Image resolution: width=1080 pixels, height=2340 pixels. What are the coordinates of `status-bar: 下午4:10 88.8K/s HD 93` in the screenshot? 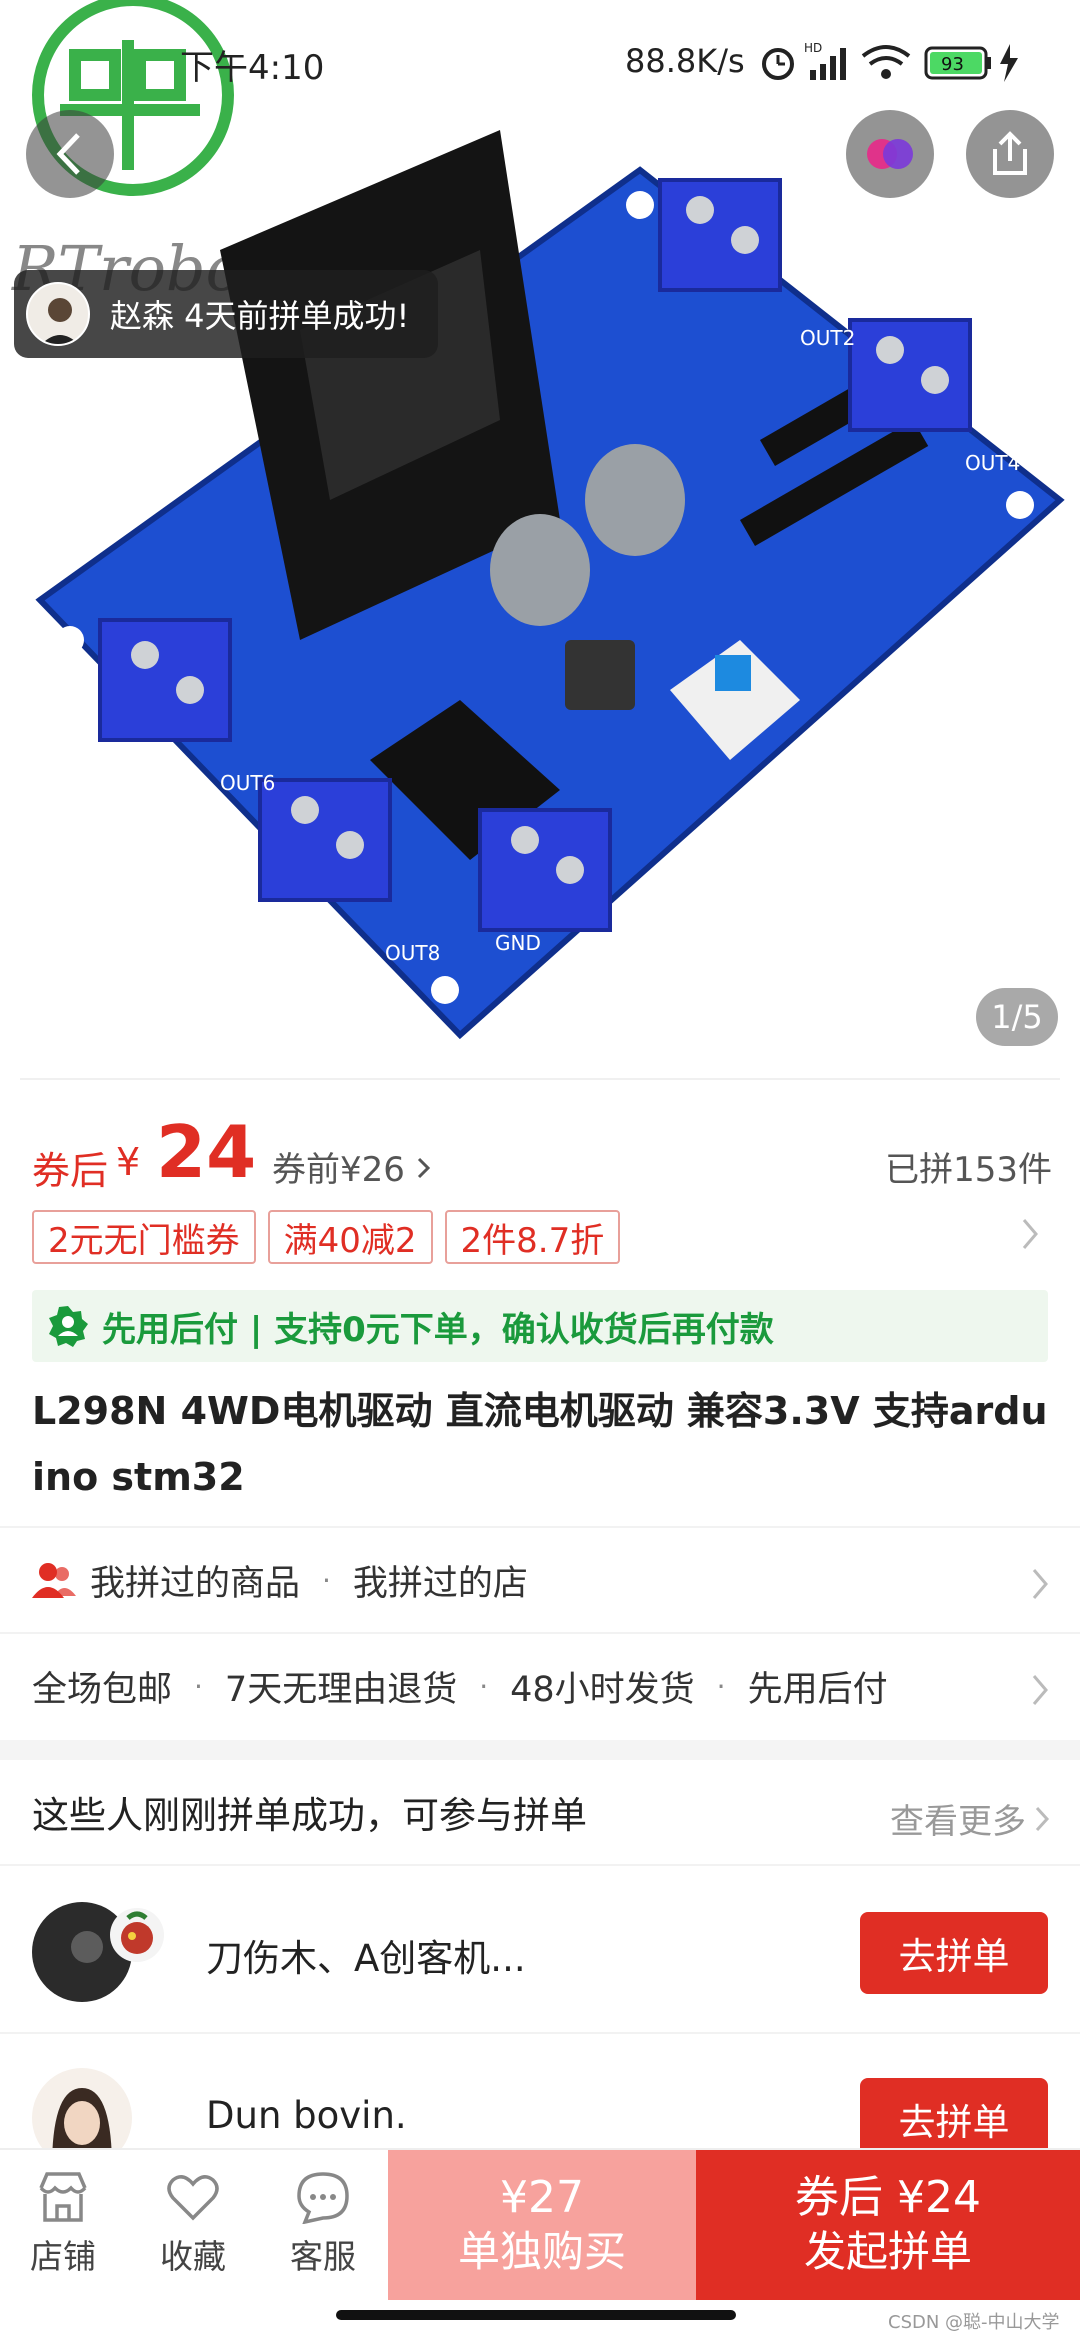 It's located at (540, 62).